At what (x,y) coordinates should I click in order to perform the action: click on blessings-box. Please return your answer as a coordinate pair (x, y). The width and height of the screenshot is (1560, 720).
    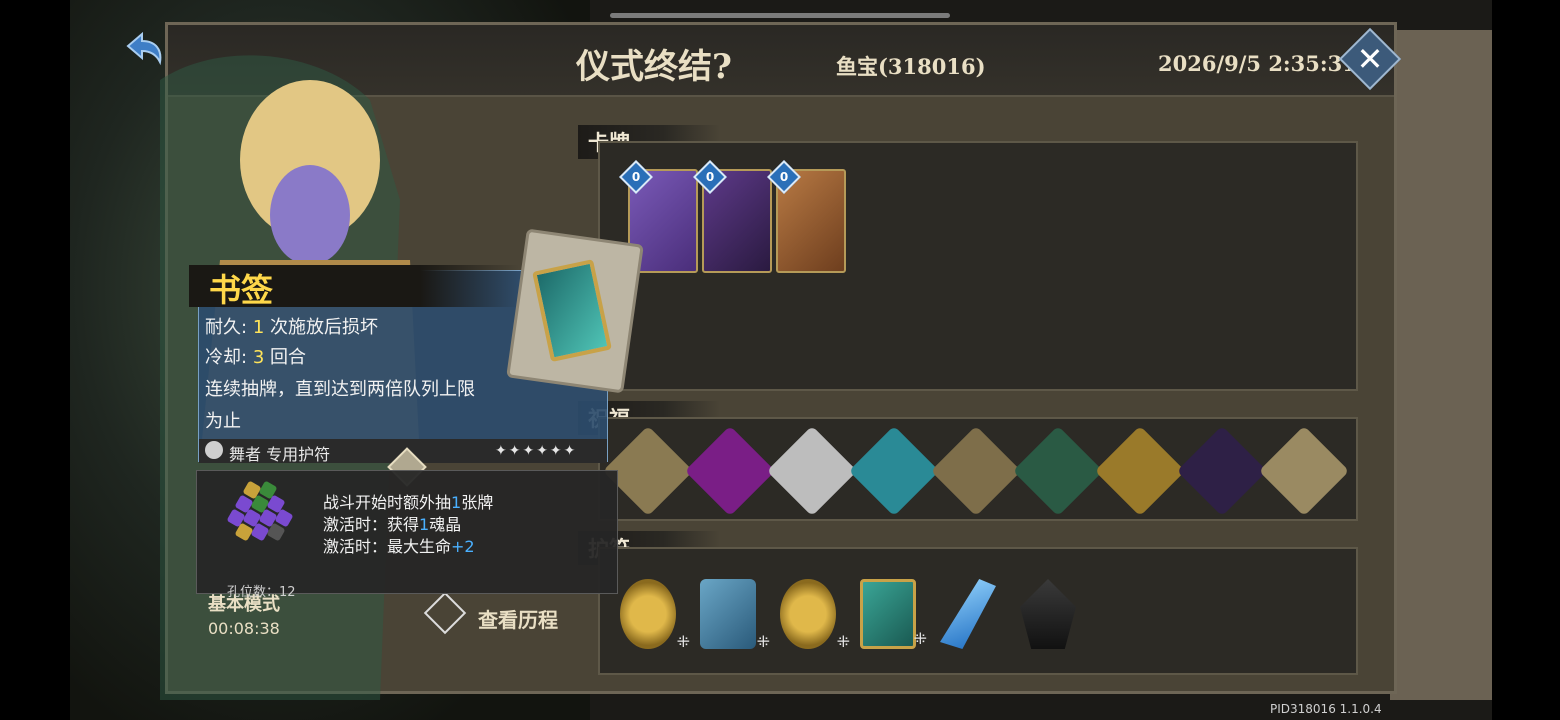
    Looking at the image, I should click on (978, 469).